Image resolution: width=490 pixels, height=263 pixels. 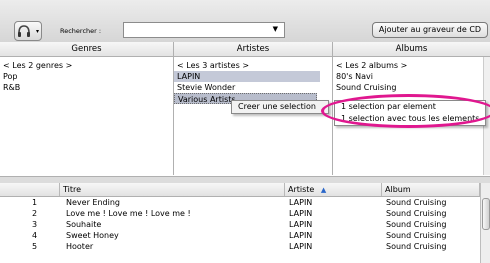 I want to click on genre-item: < Les 2 genres >, so click(x=86, y=65).